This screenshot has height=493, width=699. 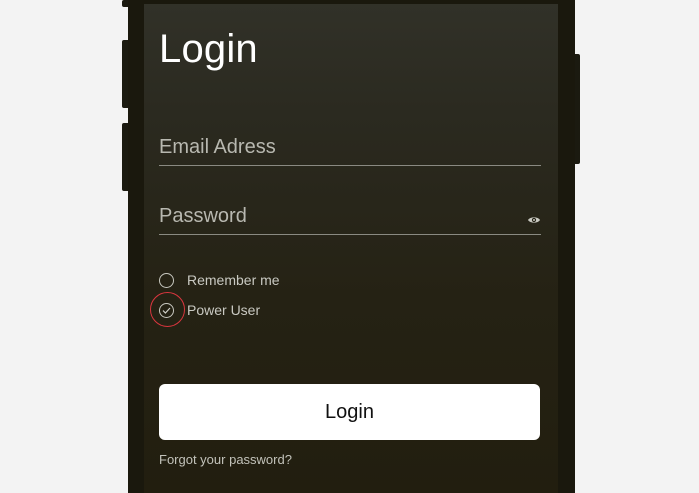 I want to click on remember-me-radio, so click(x=166, y=280).